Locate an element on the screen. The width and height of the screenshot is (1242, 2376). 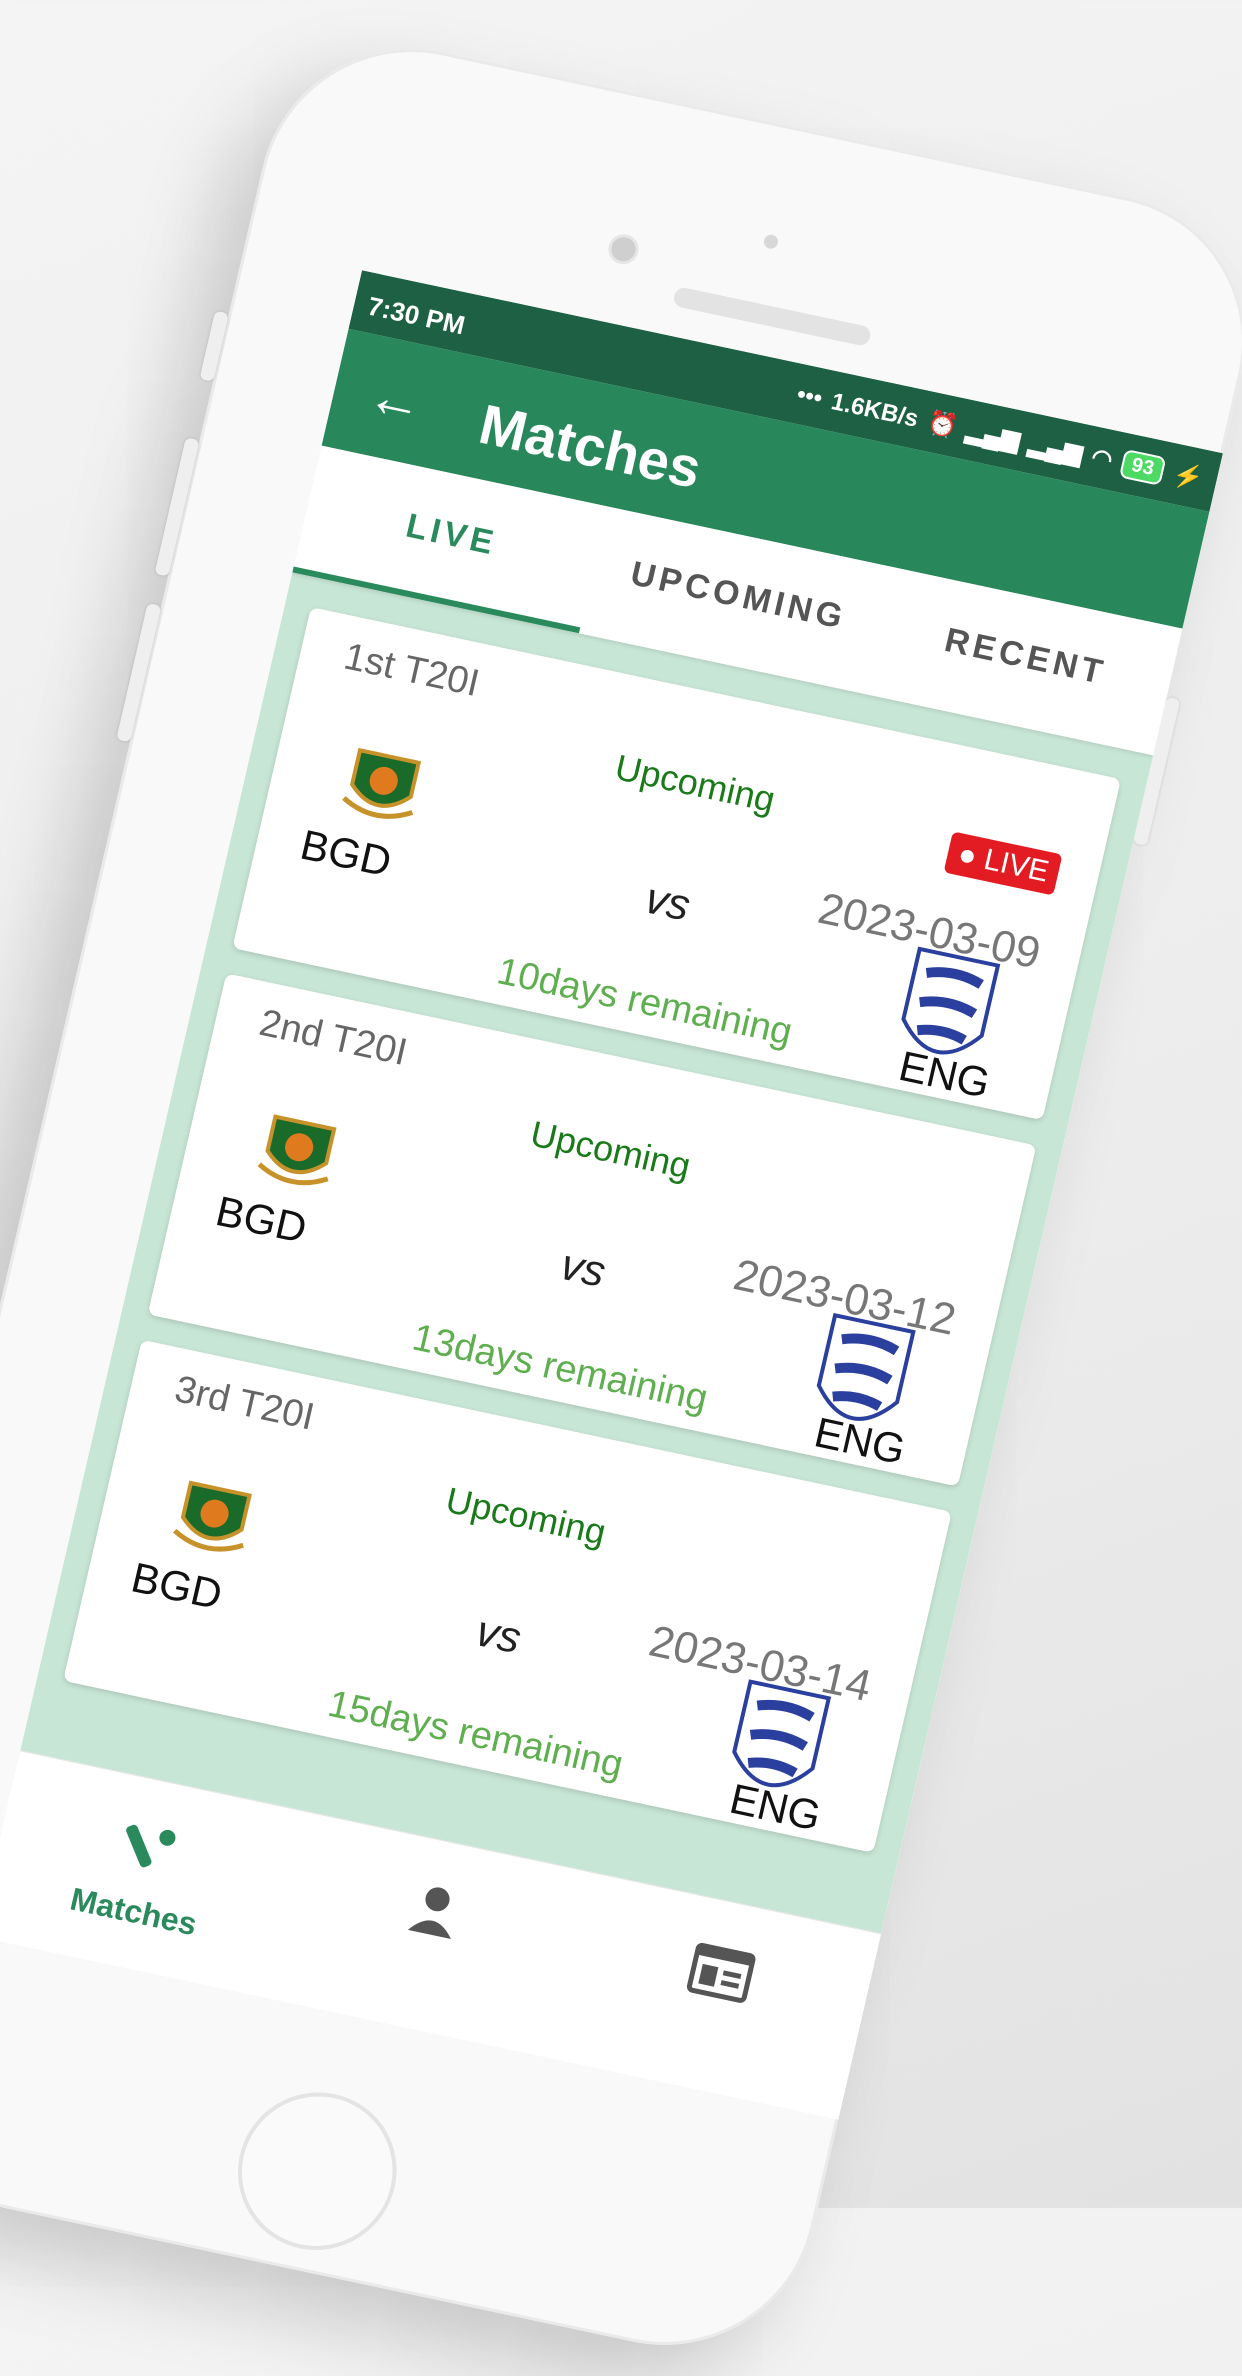
signal-icon: ▂▄▆ is located at coordinates (993, 435).